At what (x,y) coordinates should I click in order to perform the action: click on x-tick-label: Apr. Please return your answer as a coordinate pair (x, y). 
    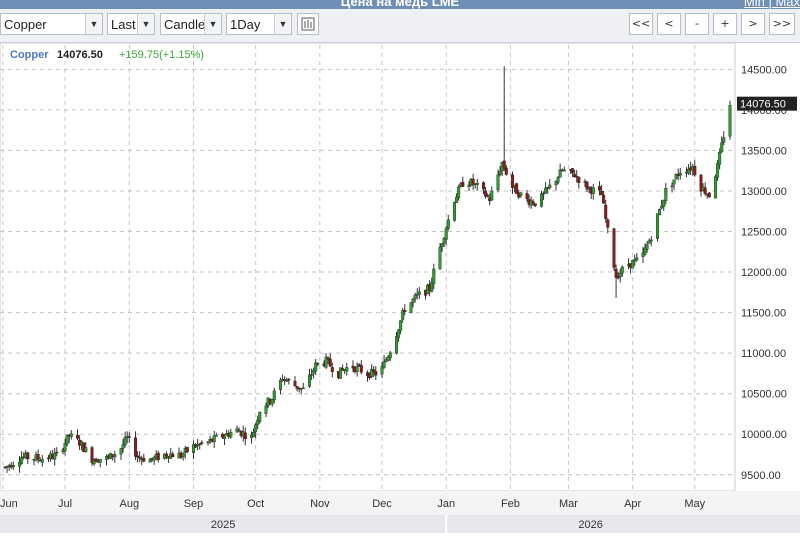
    Looking at the image, I should click on (632, 504).